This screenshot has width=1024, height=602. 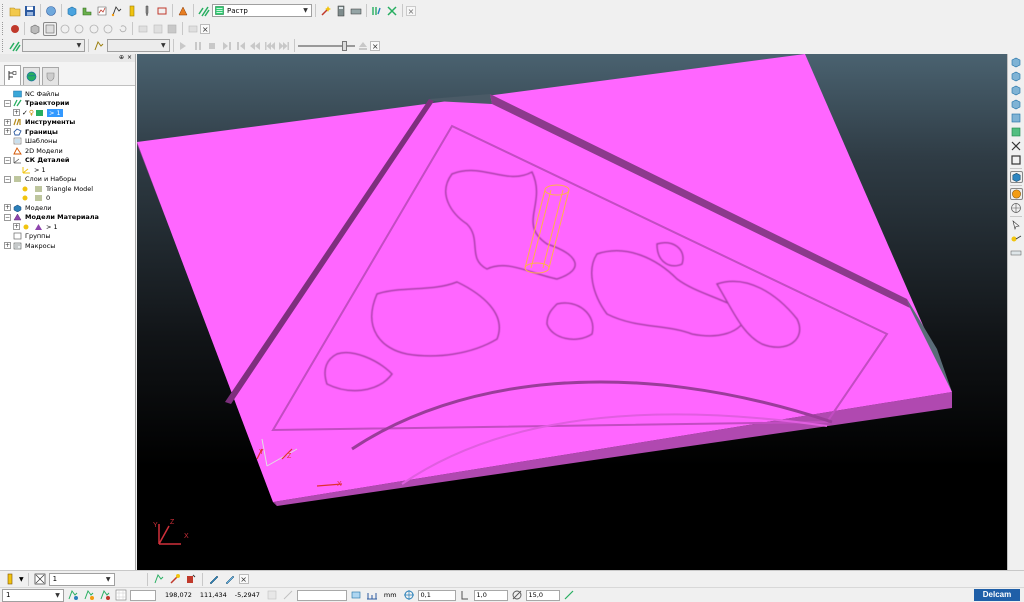 What do you see at coordinates (255, 46) in the screenshot?
I see `rewind-icon` at bounding box center [255, 46].